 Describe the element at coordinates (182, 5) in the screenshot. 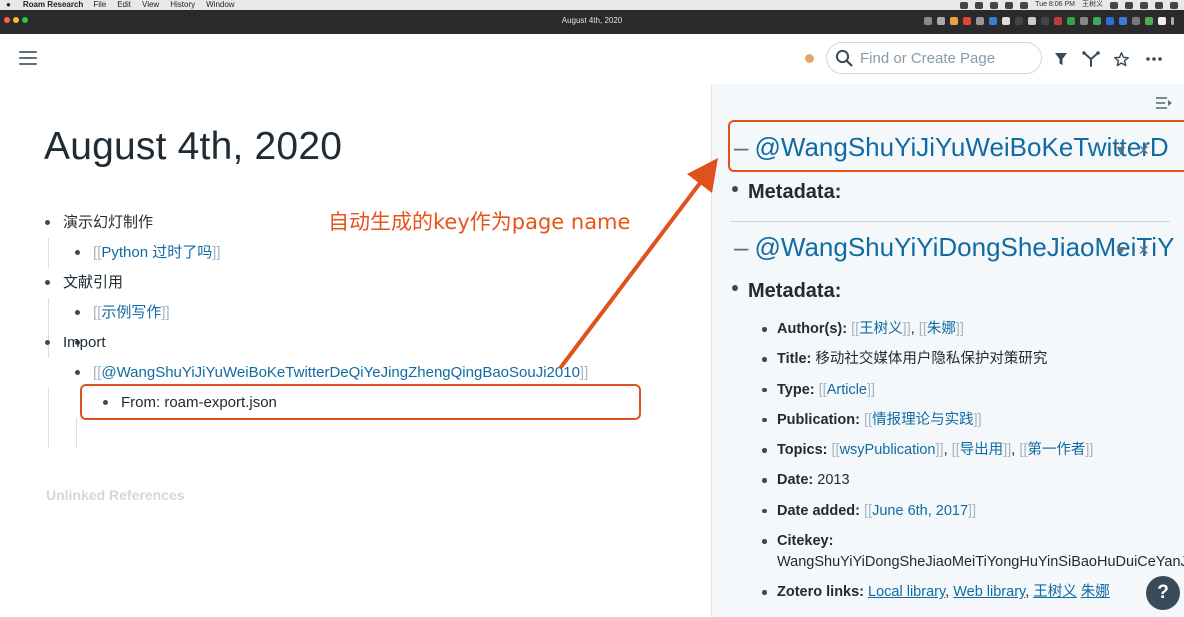

I see `menu-history: History` at that location.